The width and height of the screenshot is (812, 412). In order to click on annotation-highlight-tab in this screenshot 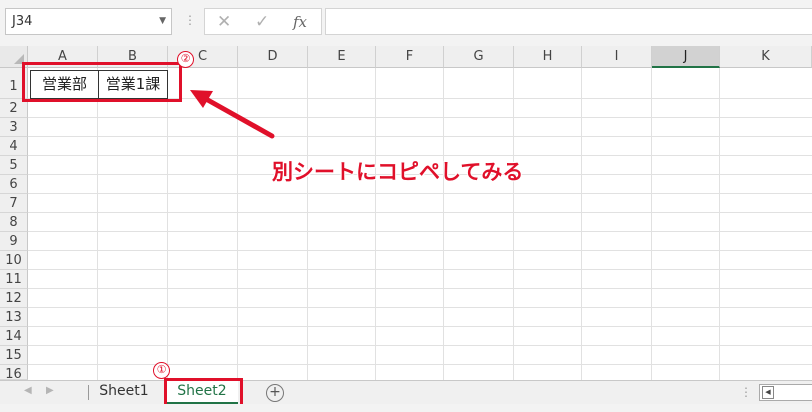, I will do `click(203, 392)`.